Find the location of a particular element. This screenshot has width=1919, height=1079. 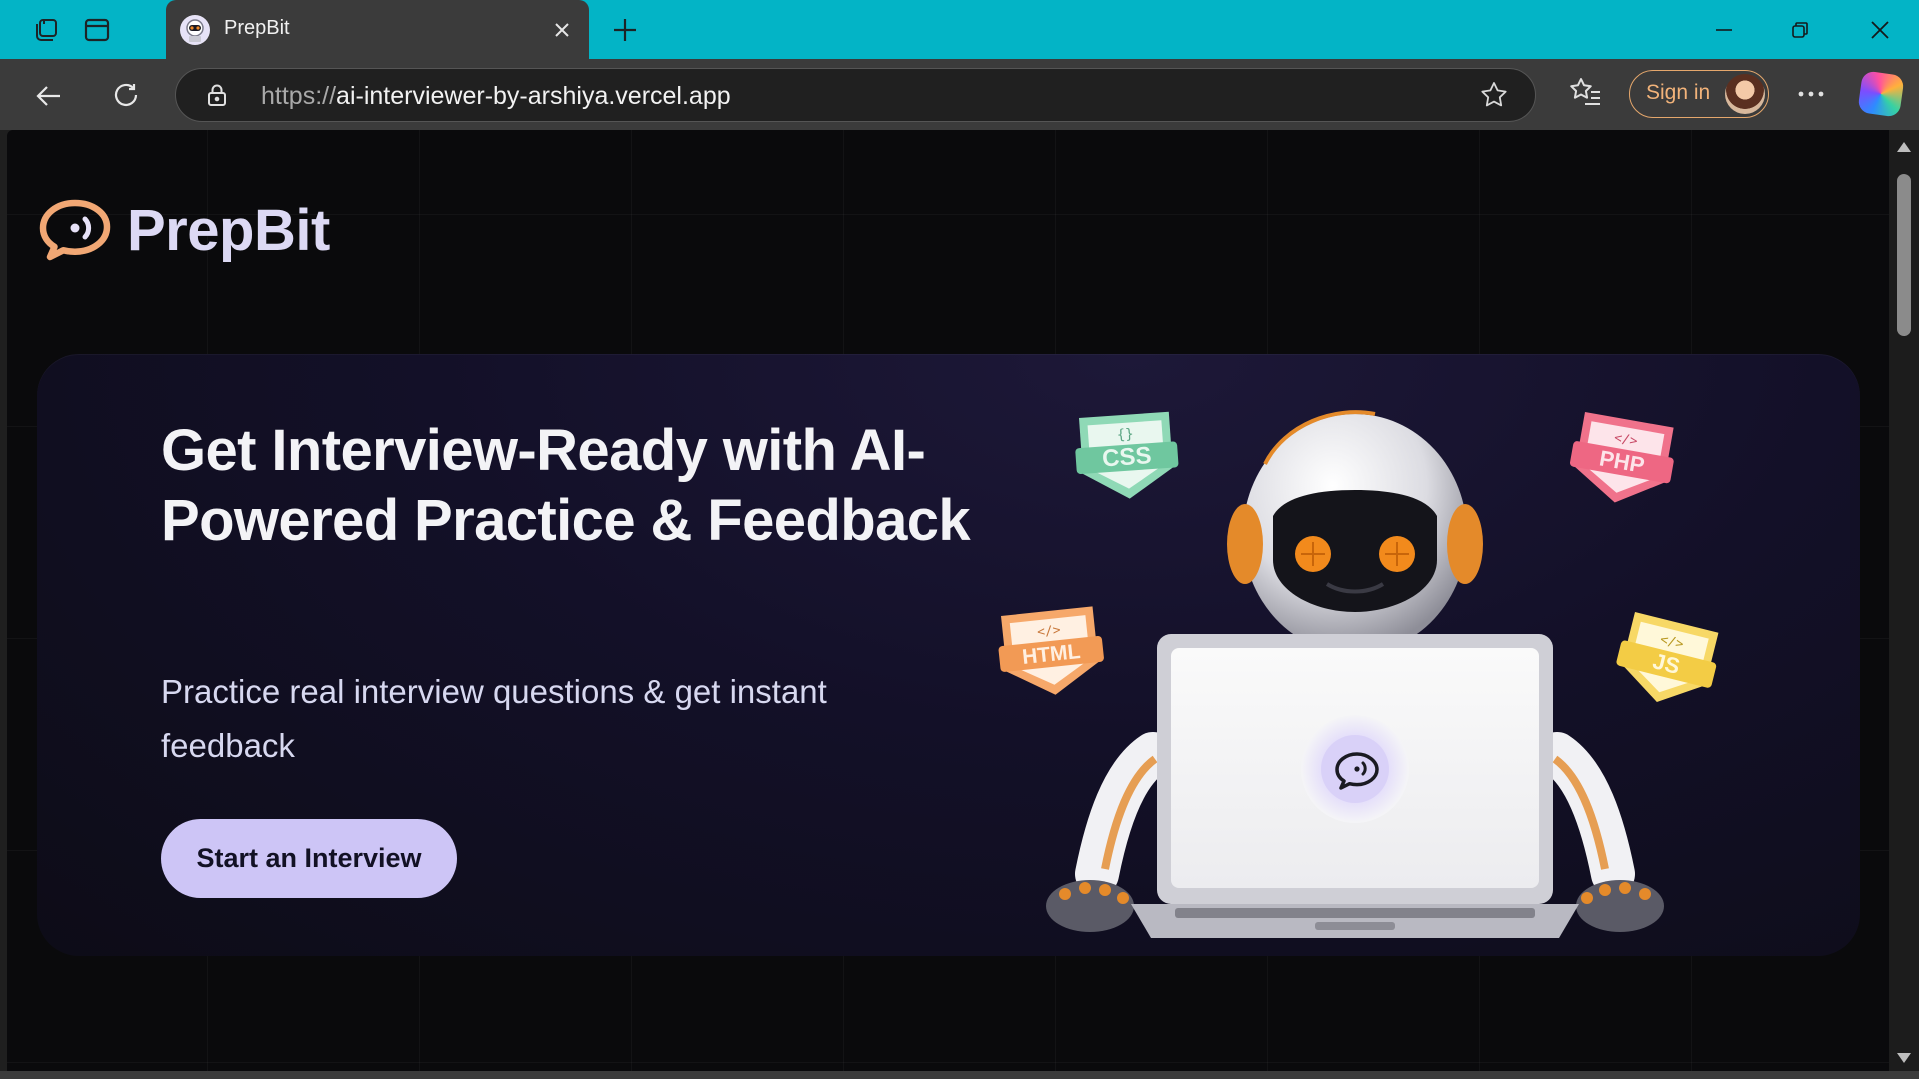

brand-name: PrepBit is located at coordinates (228, 230).